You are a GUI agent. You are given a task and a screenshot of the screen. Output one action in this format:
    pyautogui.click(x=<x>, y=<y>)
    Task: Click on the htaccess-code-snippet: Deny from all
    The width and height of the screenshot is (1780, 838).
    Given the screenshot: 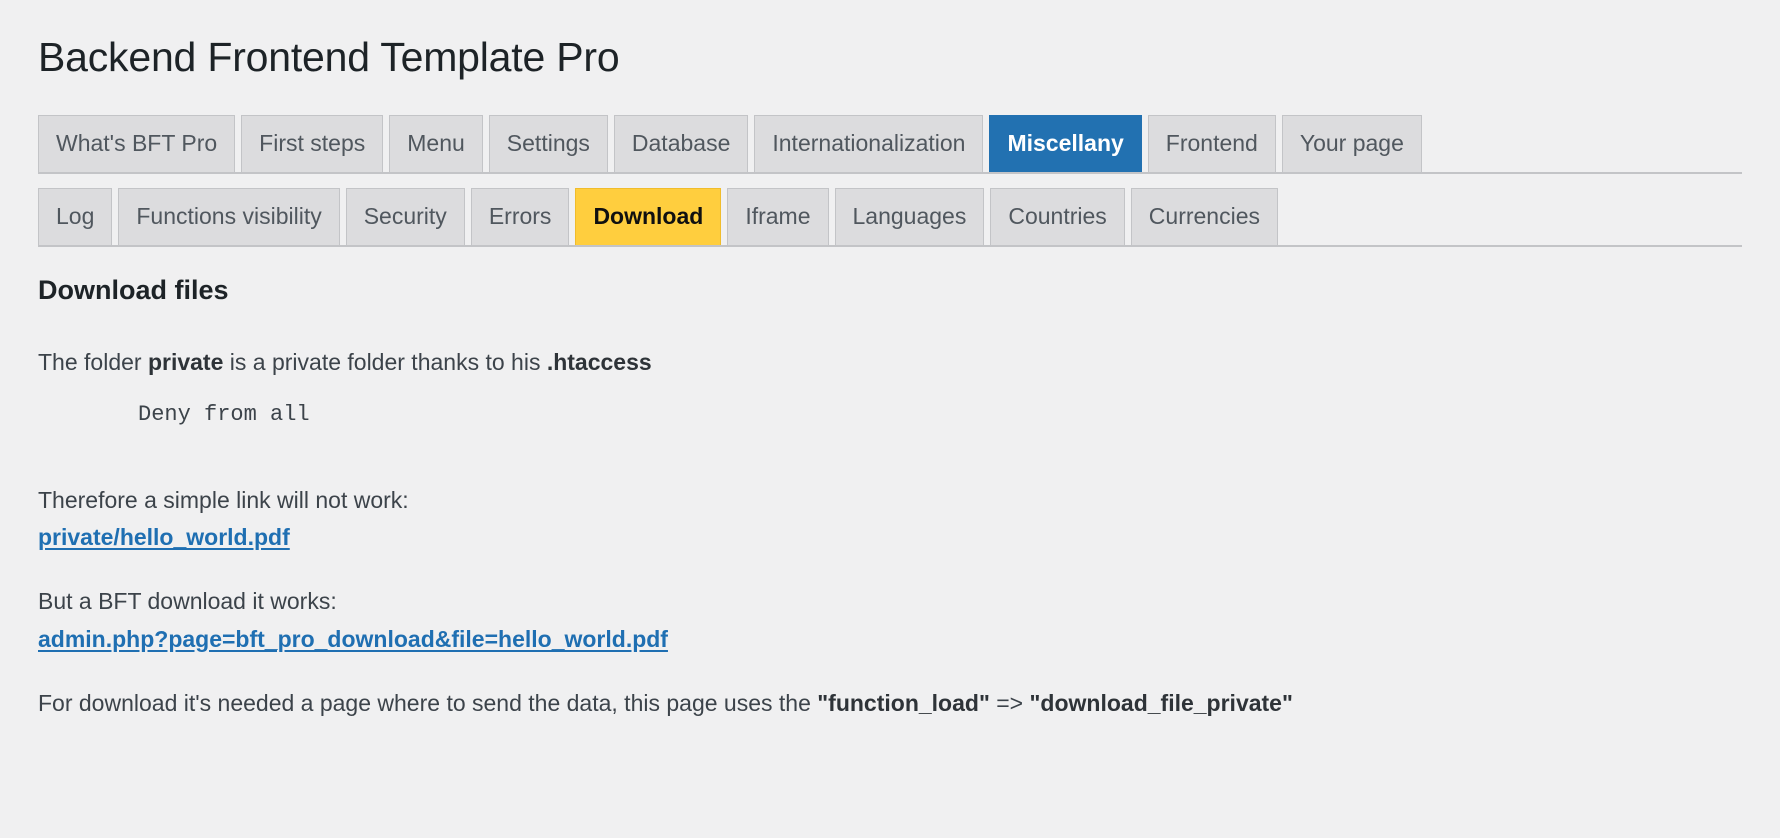 What is the action you would take?
    pyautogui.click(x=224, y=414)
    